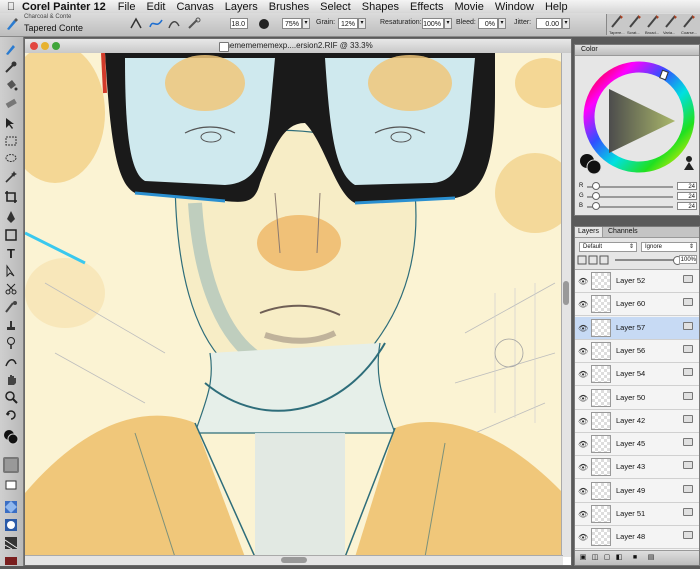 This screenshot has height=569, width=700. Describe the element at coordinates (11, 253) in the screenshot. I see `text-tool-icon: T` at that location.